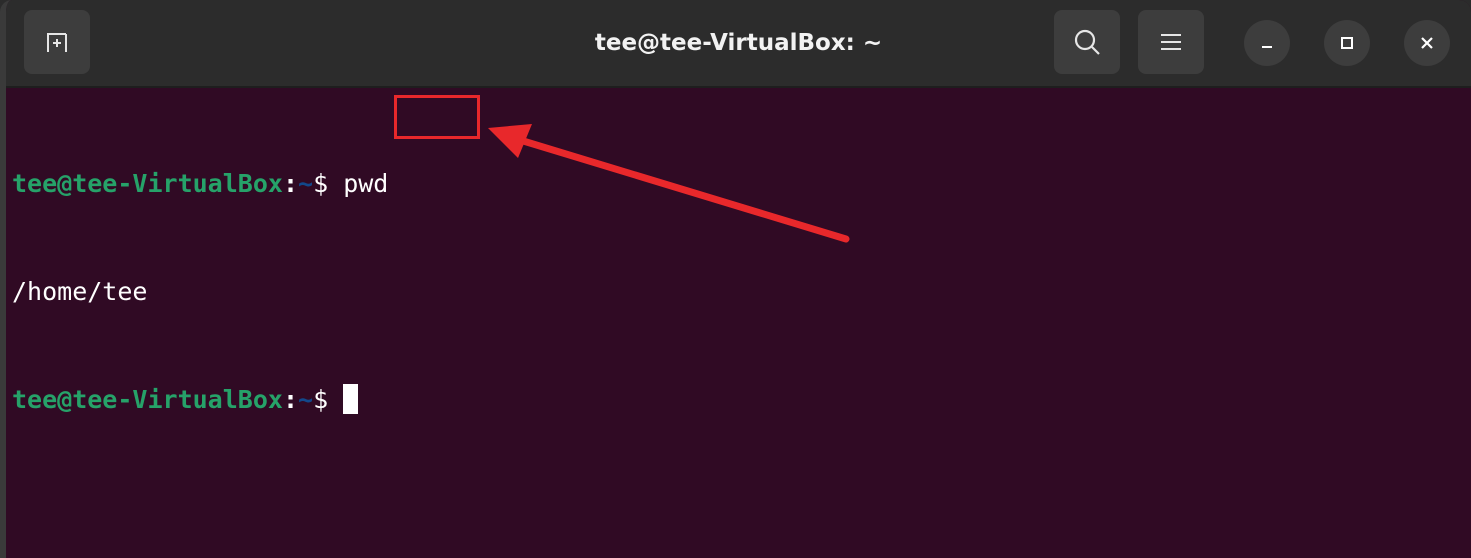 The image size is (1471, 558). I want to click on annotation-highlight-box, so click(437, 117).